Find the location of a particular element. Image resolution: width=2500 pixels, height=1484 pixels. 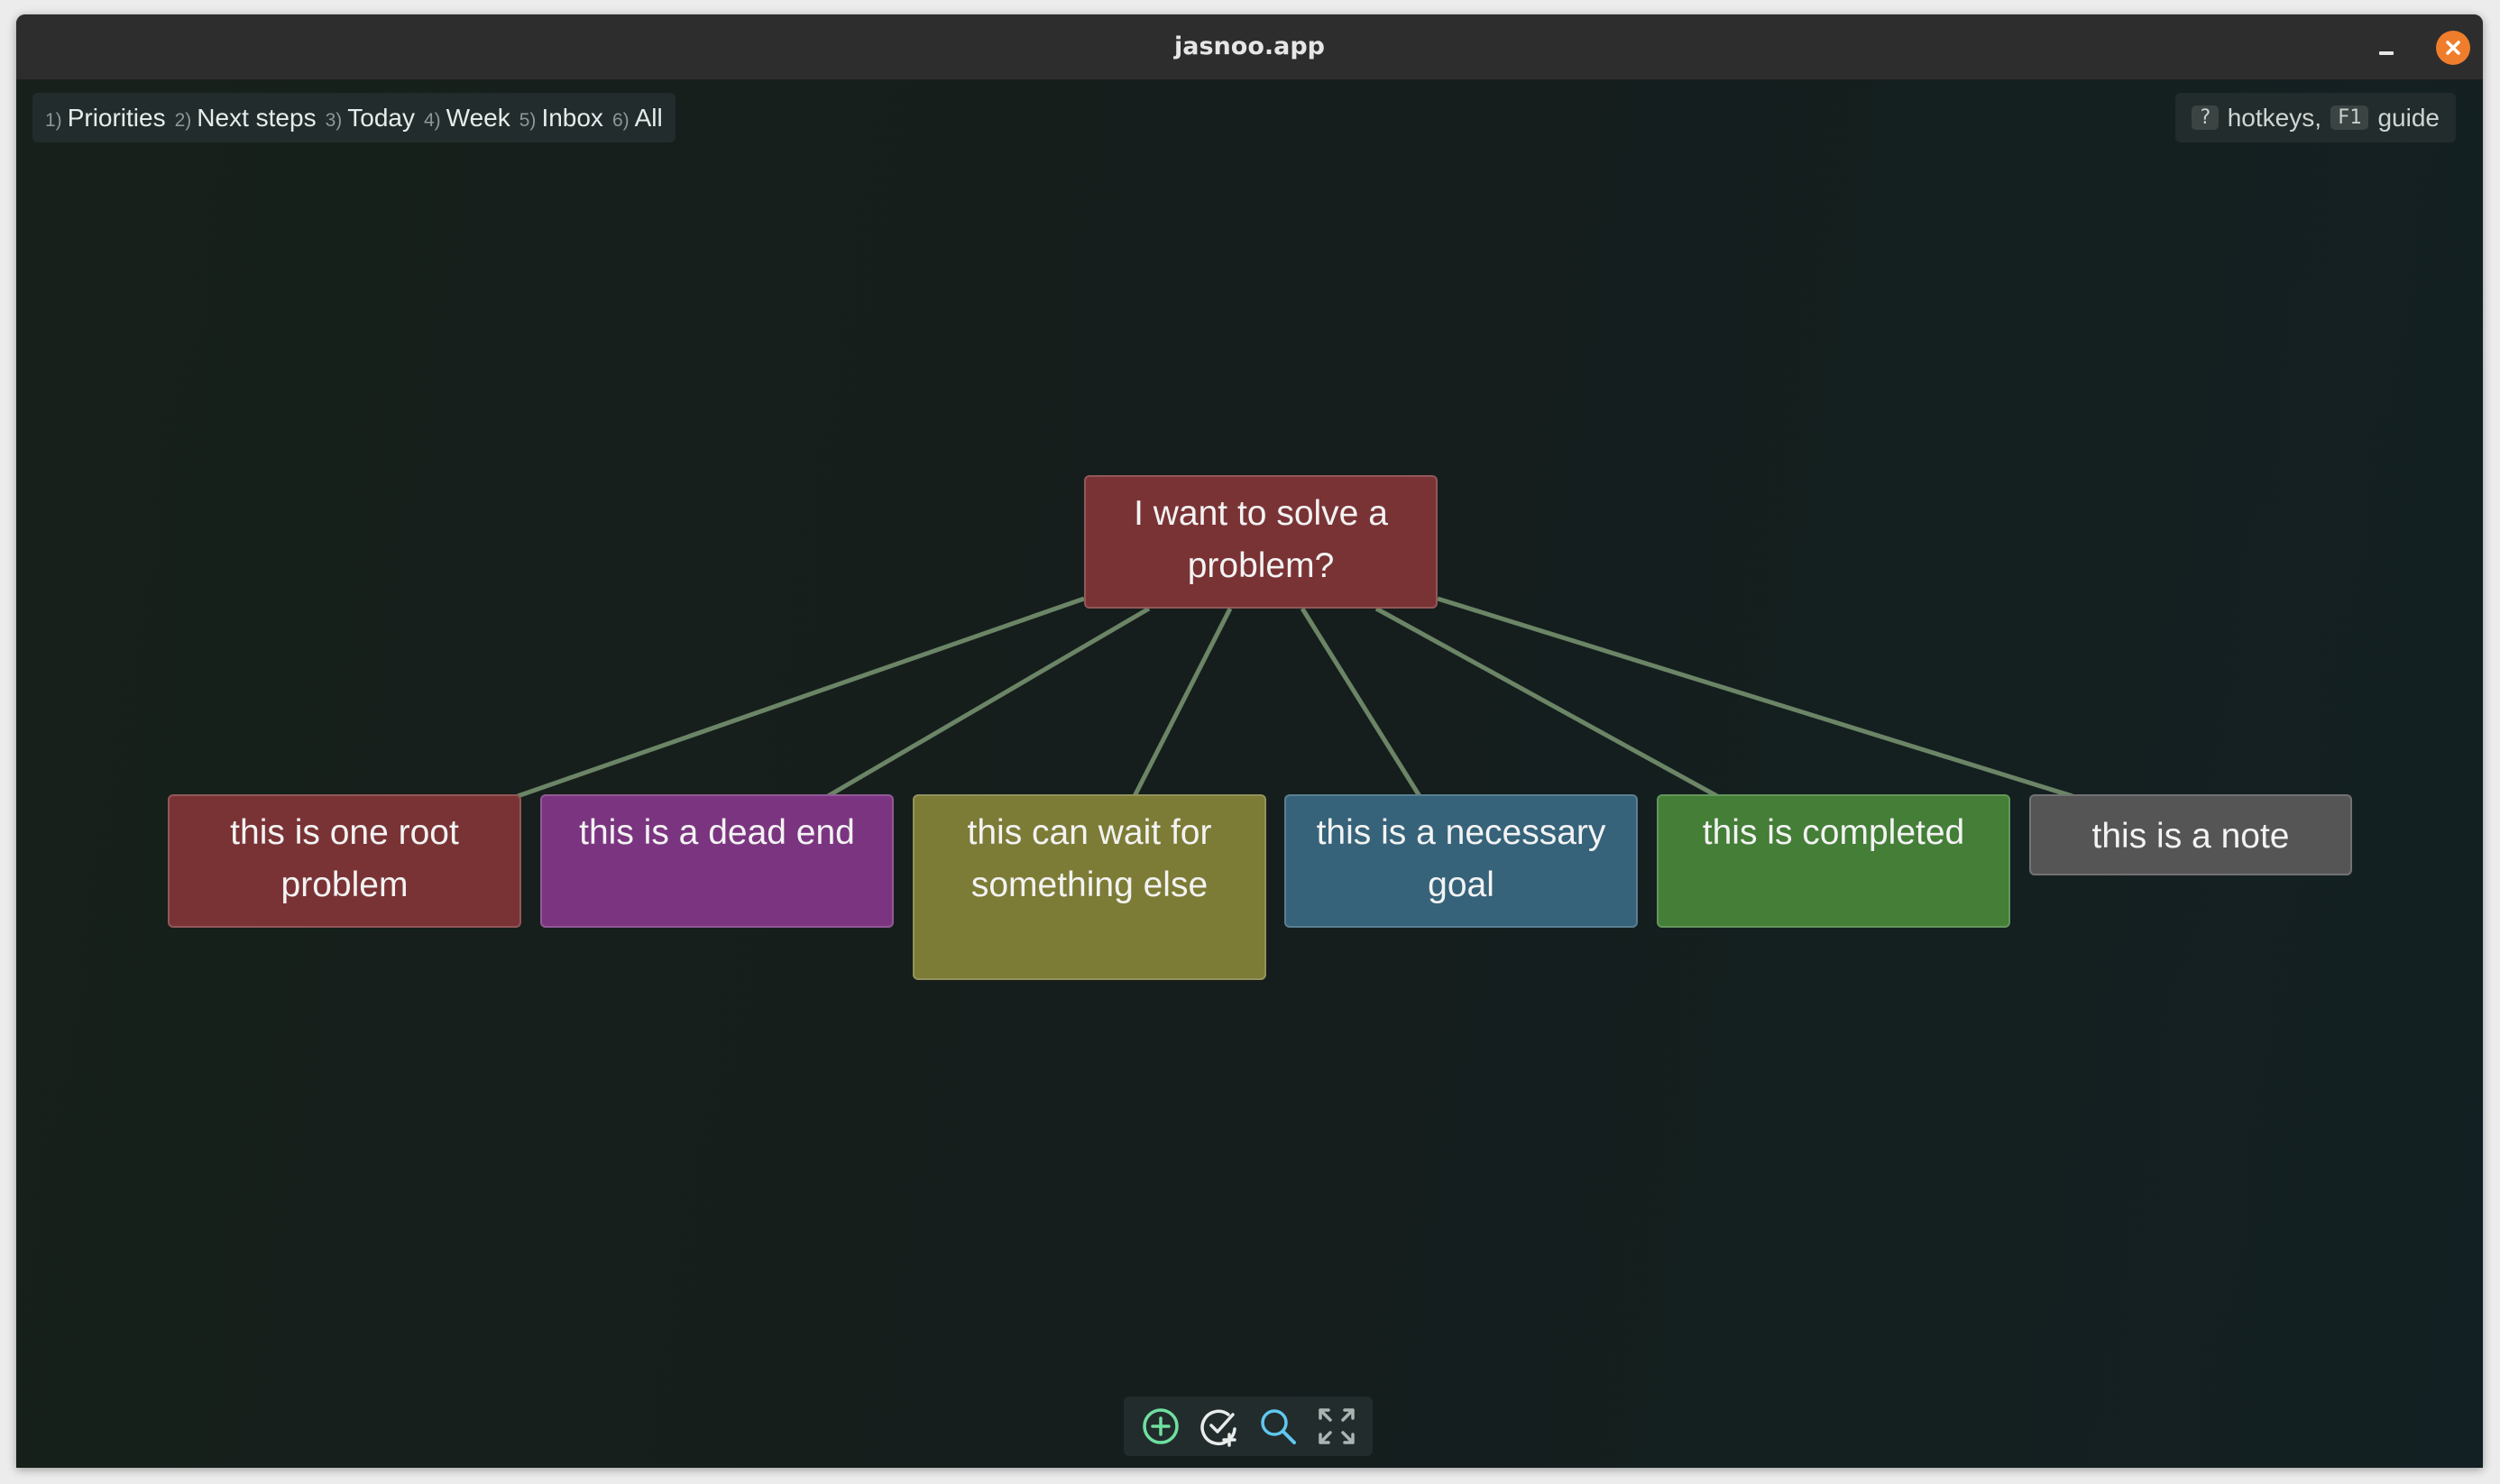

tab-label: Today is located at coordinates (381, 117).